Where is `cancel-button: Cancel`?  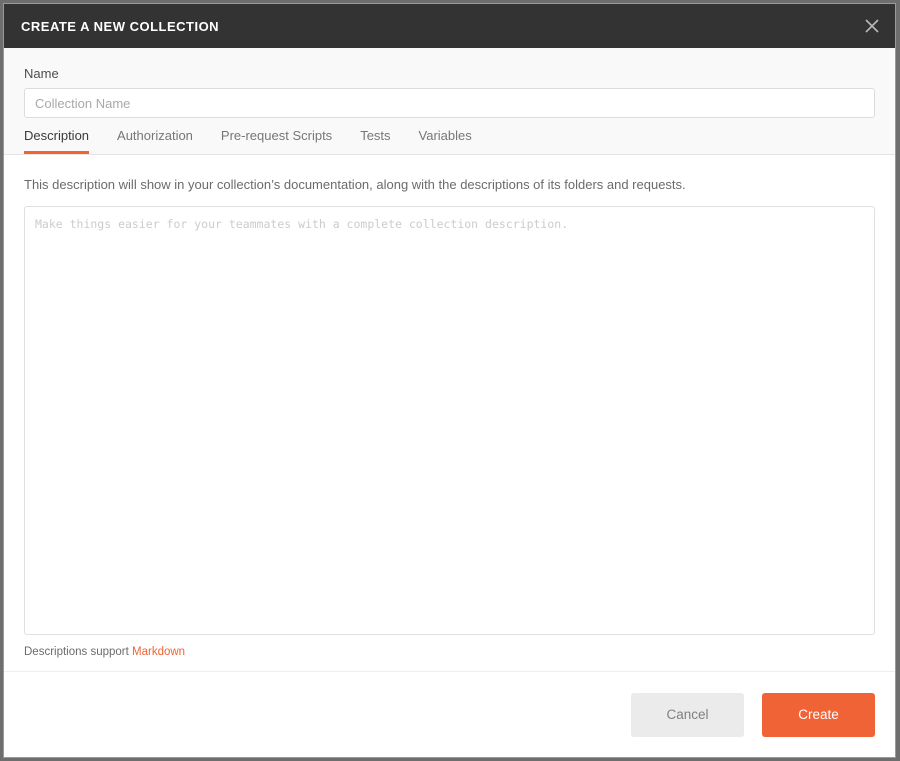 cancel-button: Cancel is located at coordinates (687, 714).